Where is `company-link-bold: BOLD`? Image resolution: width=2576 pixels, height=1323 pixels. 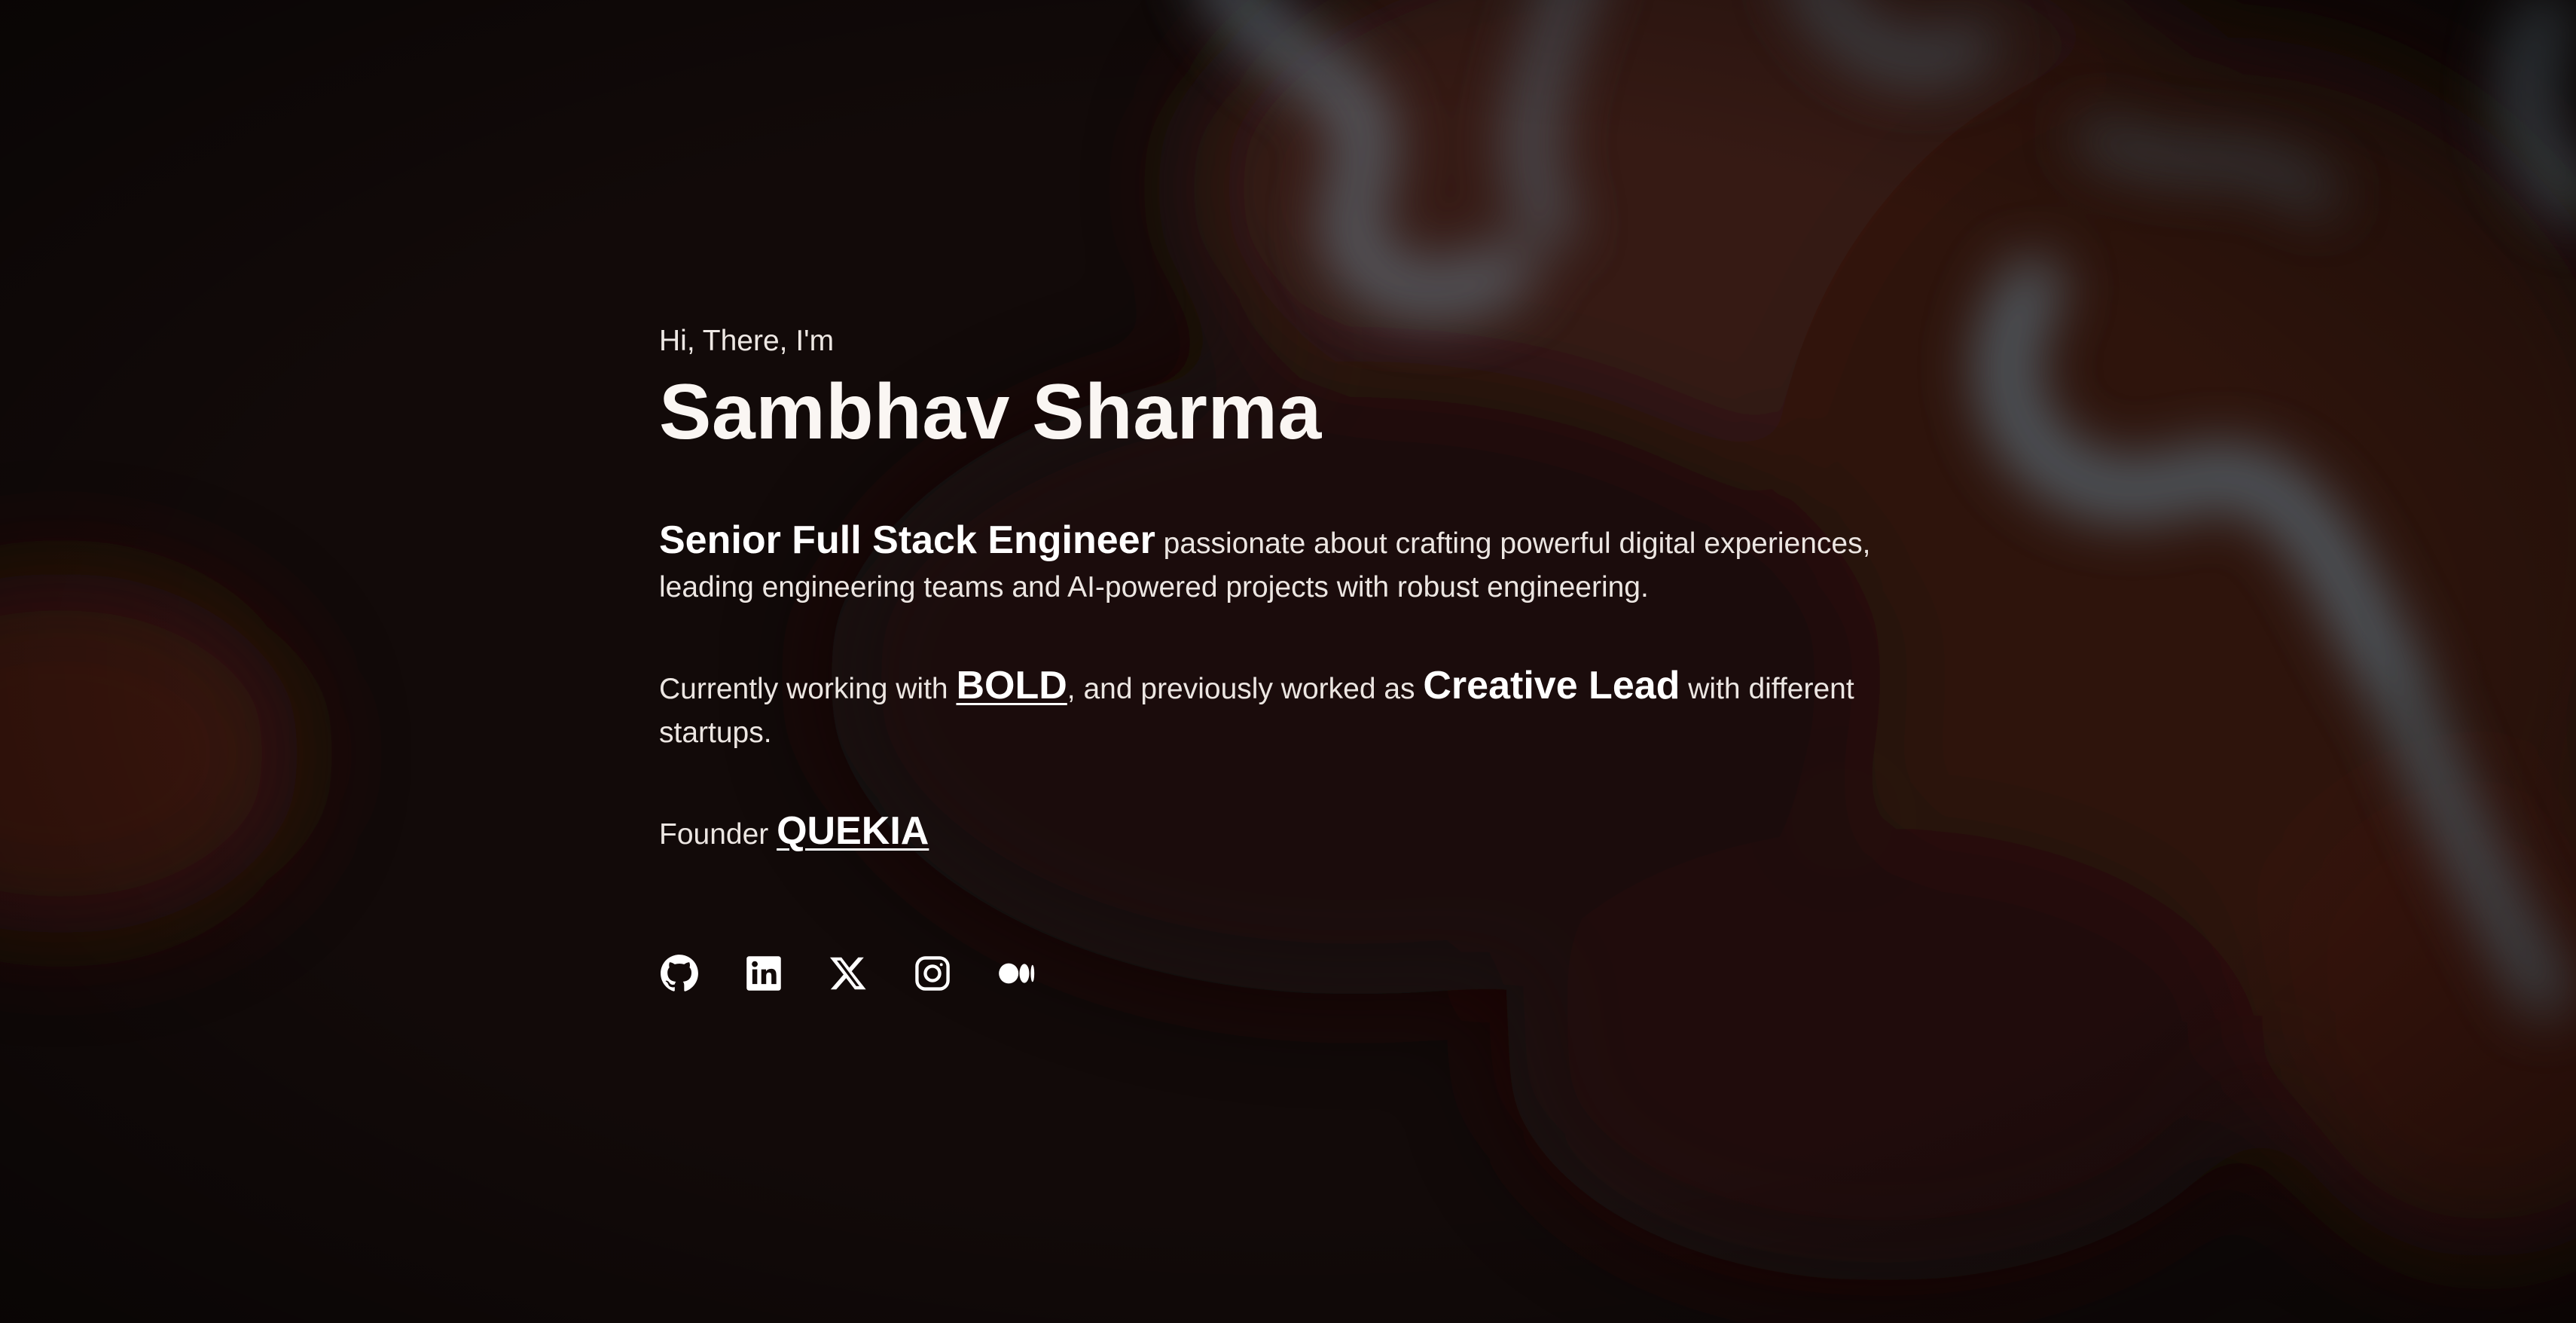 company-link-bold: BOLD is located at coordinates (1012, 685).